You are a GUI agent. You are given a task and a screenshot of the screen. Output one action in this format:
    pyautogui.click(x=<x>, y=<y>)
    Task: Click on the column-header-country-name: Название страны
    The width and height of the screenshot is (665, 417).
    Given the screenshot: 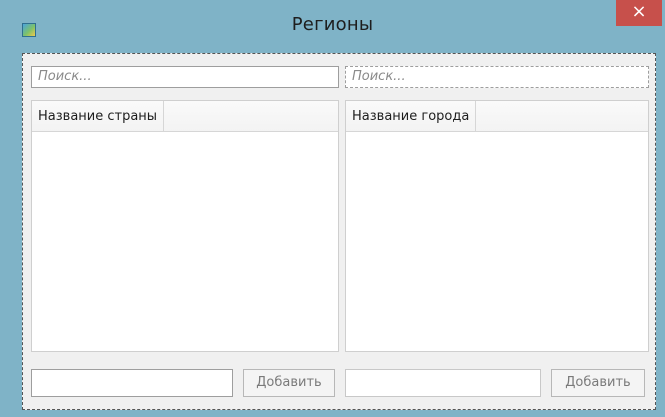 What is the action you would take?
    pyautogui.click(x=98, y=116)
    